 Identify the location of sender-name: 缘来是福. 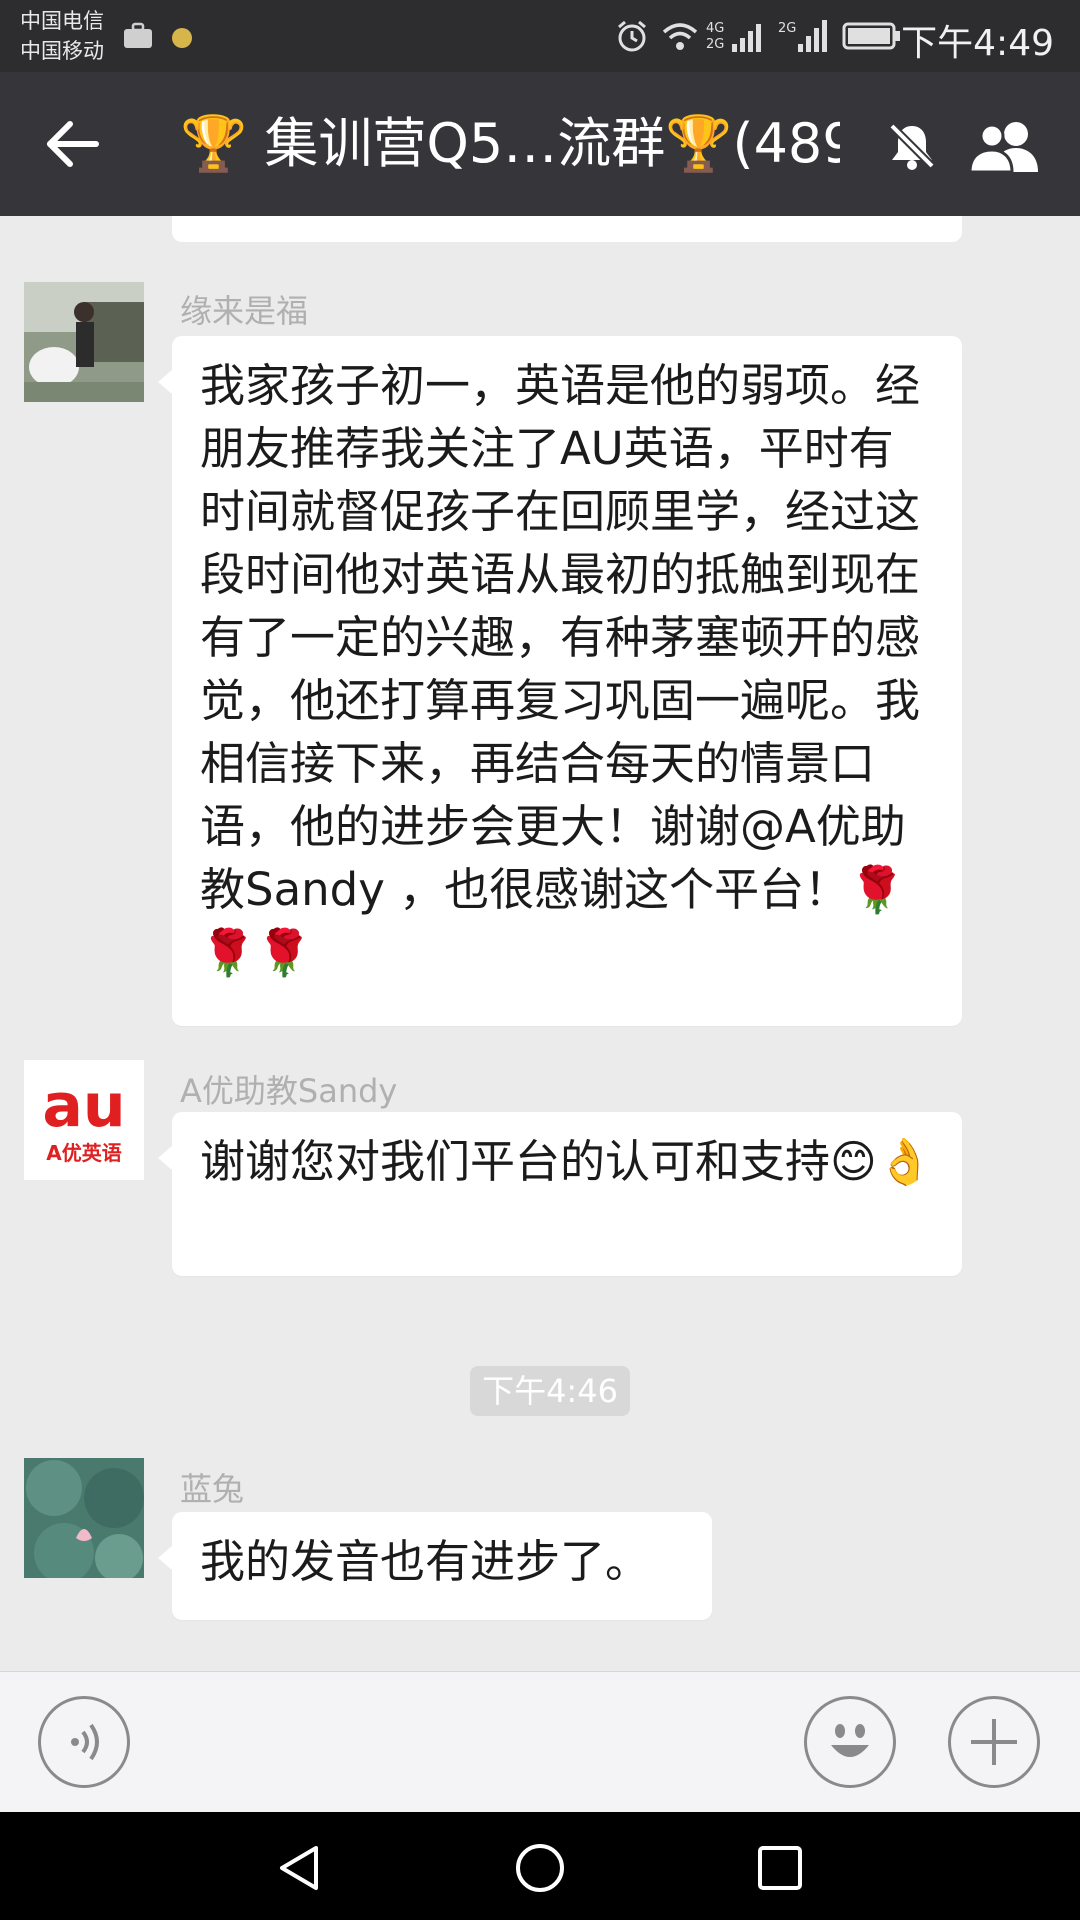
(244, 311).